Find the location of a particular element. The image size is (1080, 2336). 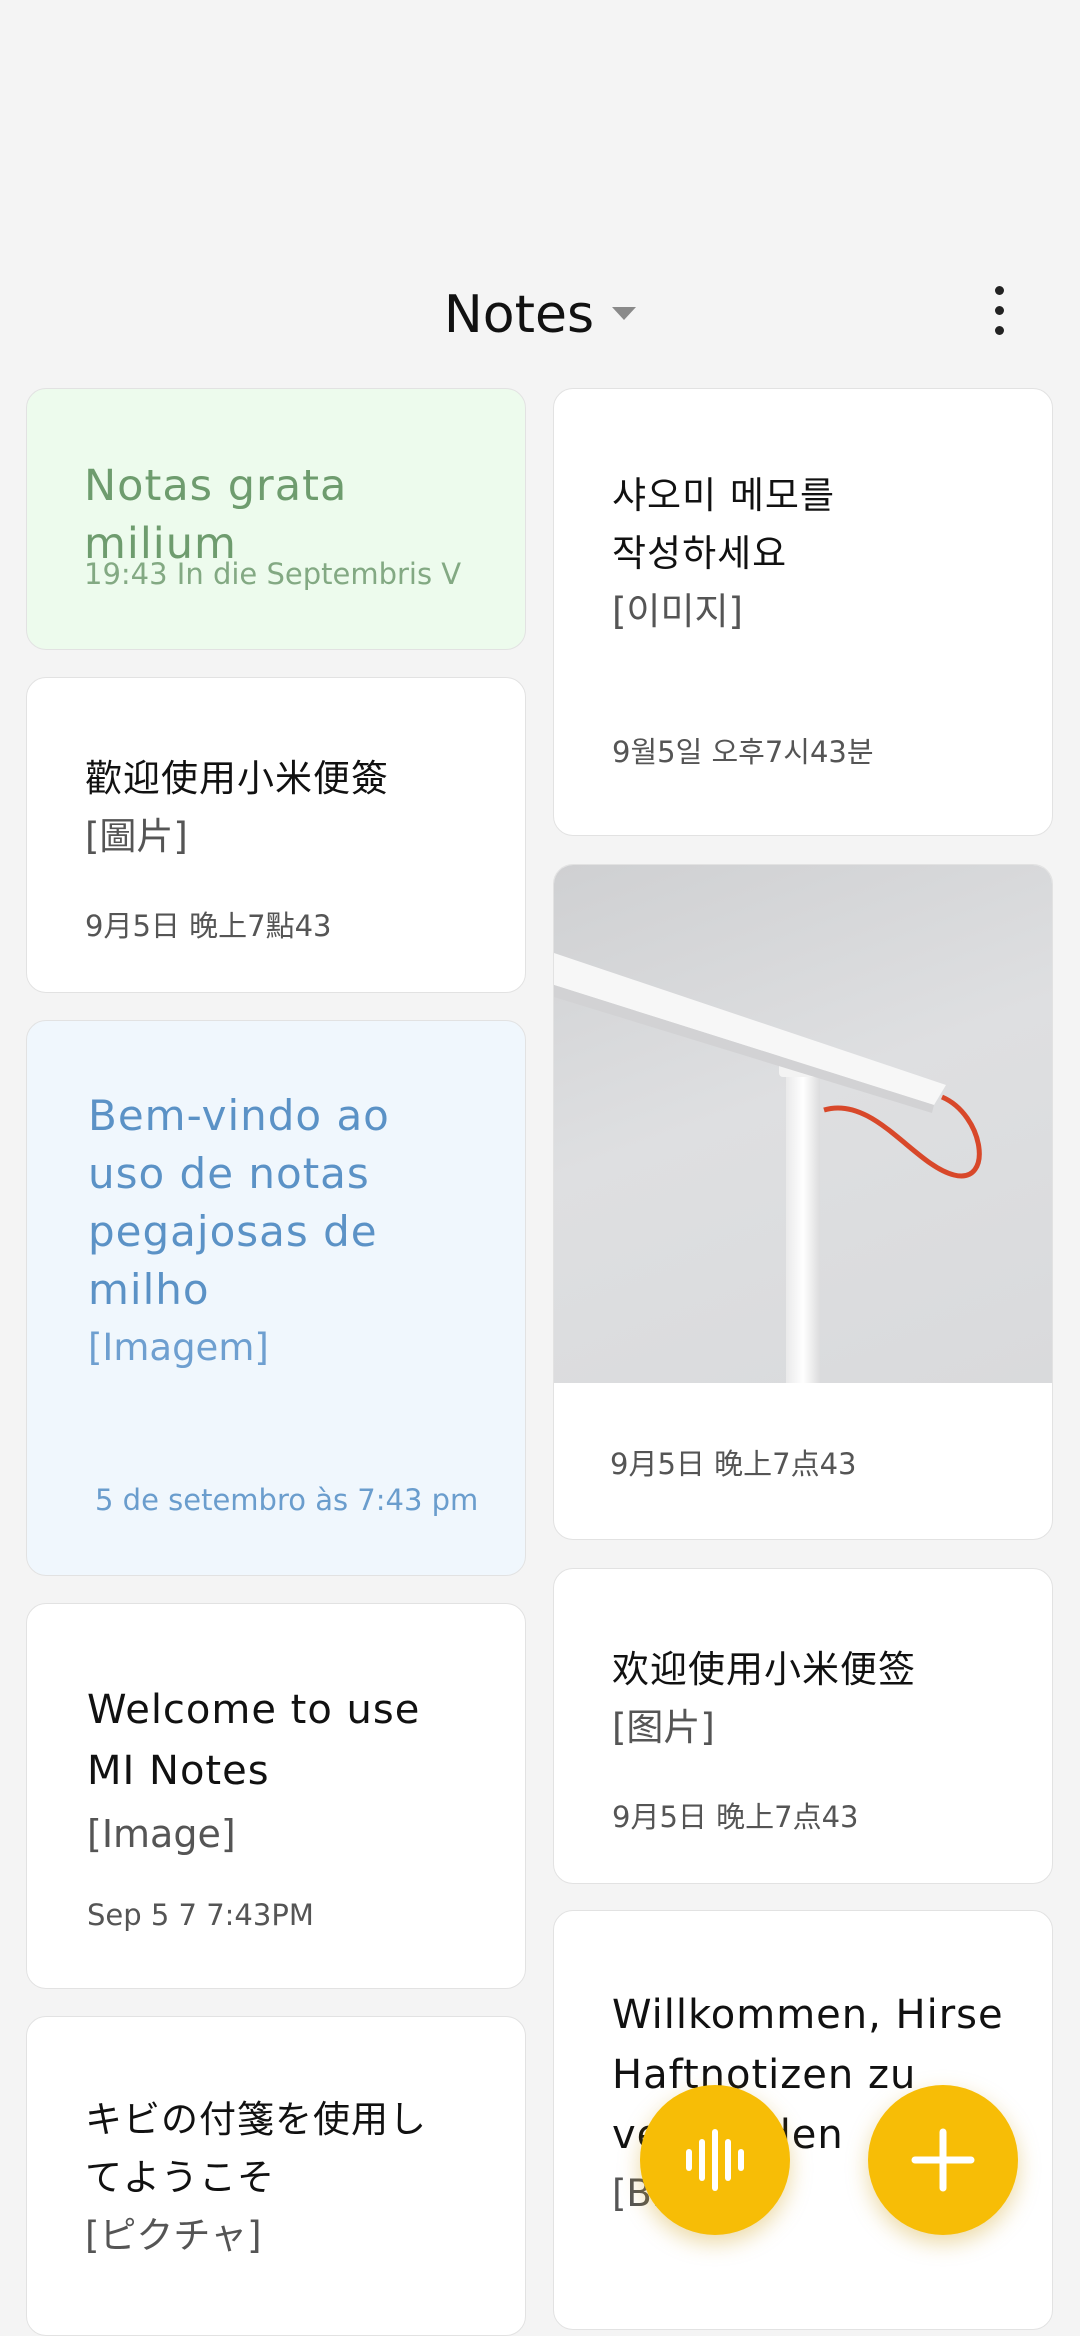

note-title: 欢迎使用小米便签 is located at coordinates (764, 1669).